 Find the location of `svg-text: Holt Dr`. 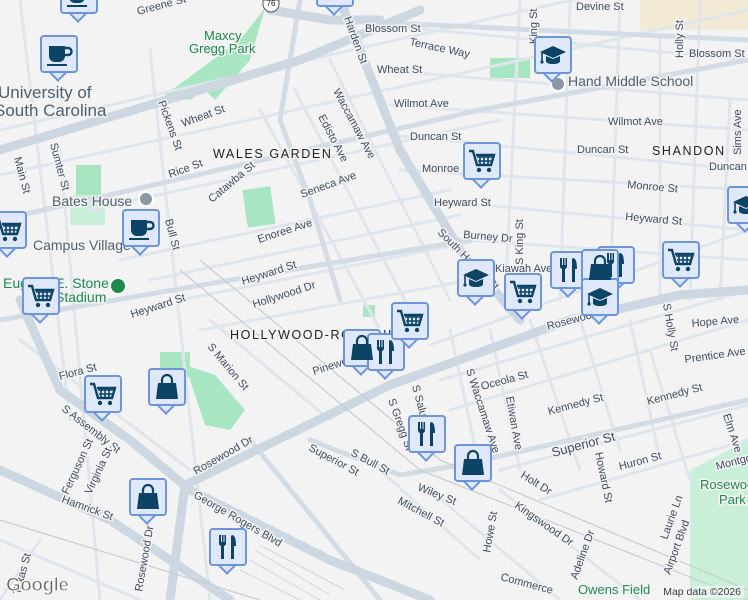

svg-text: Holt Dr is located at coordinates (536, 483).